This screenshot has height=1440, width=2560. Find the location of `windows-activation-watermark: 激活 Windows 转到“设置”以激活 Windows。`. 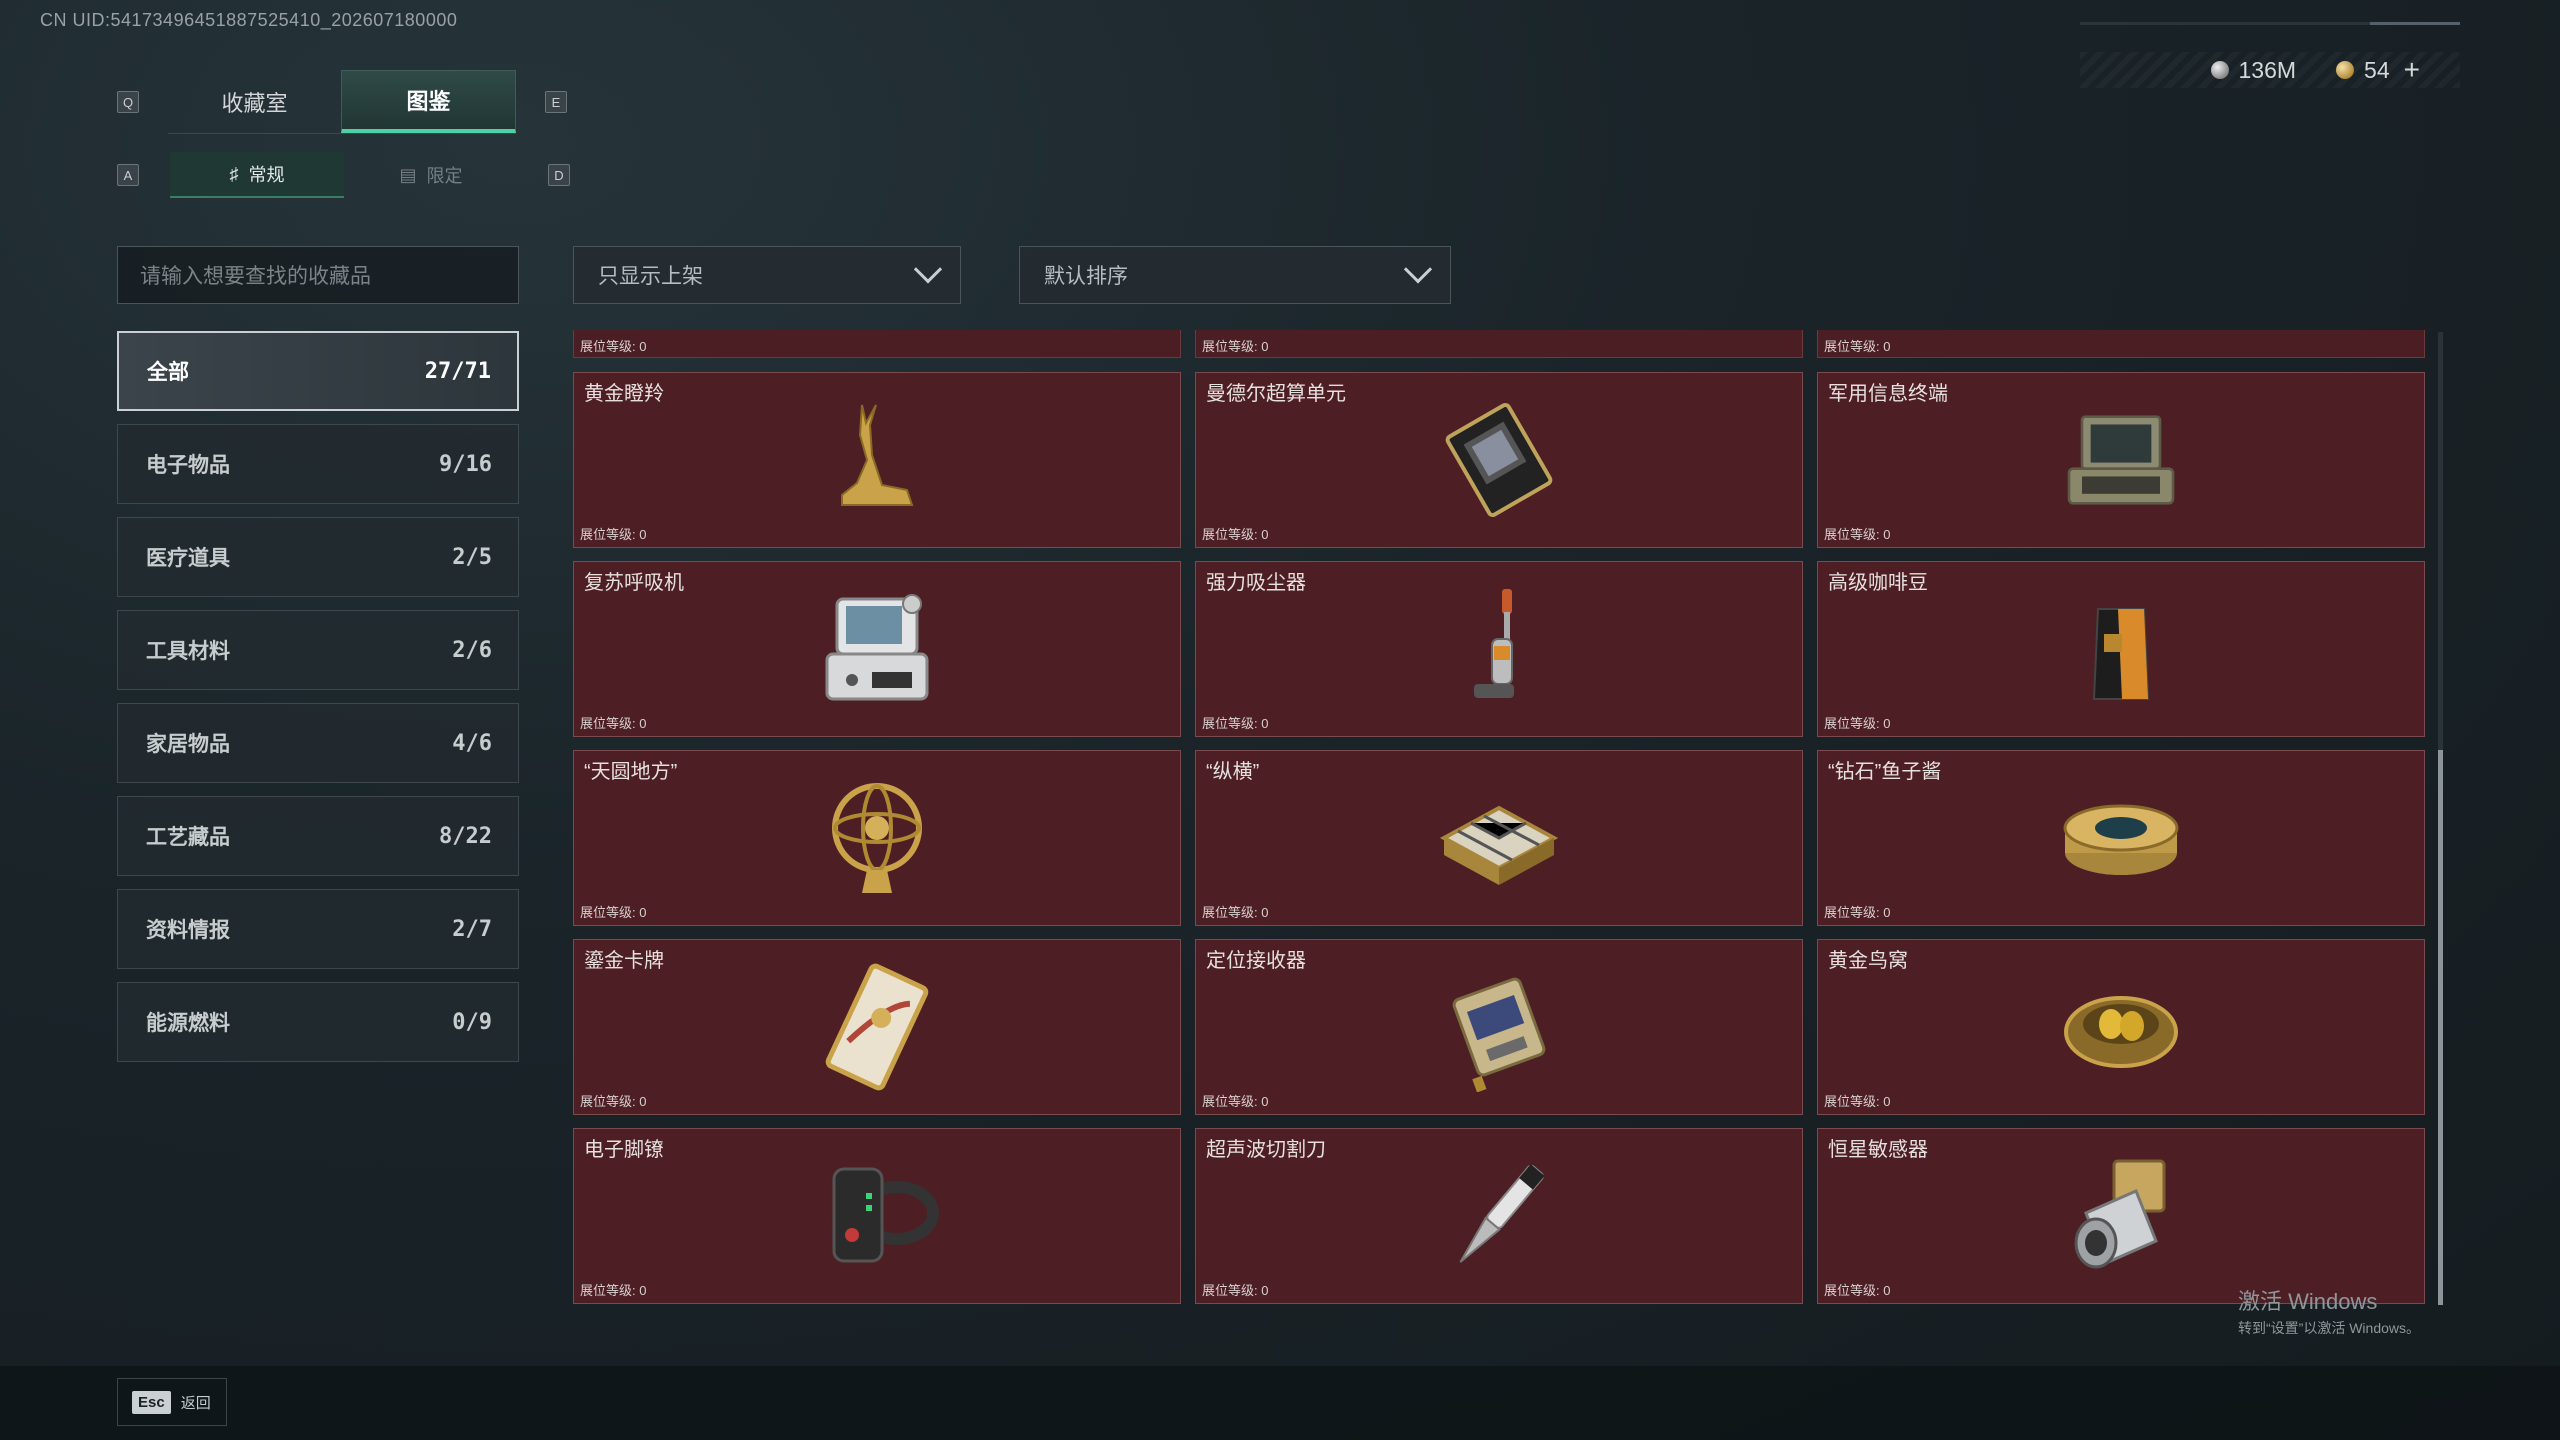

windows-activation-watermark: 激活 Windows 转到“设置”以激活 Windows。 is located at coordinates (2329, 1311).